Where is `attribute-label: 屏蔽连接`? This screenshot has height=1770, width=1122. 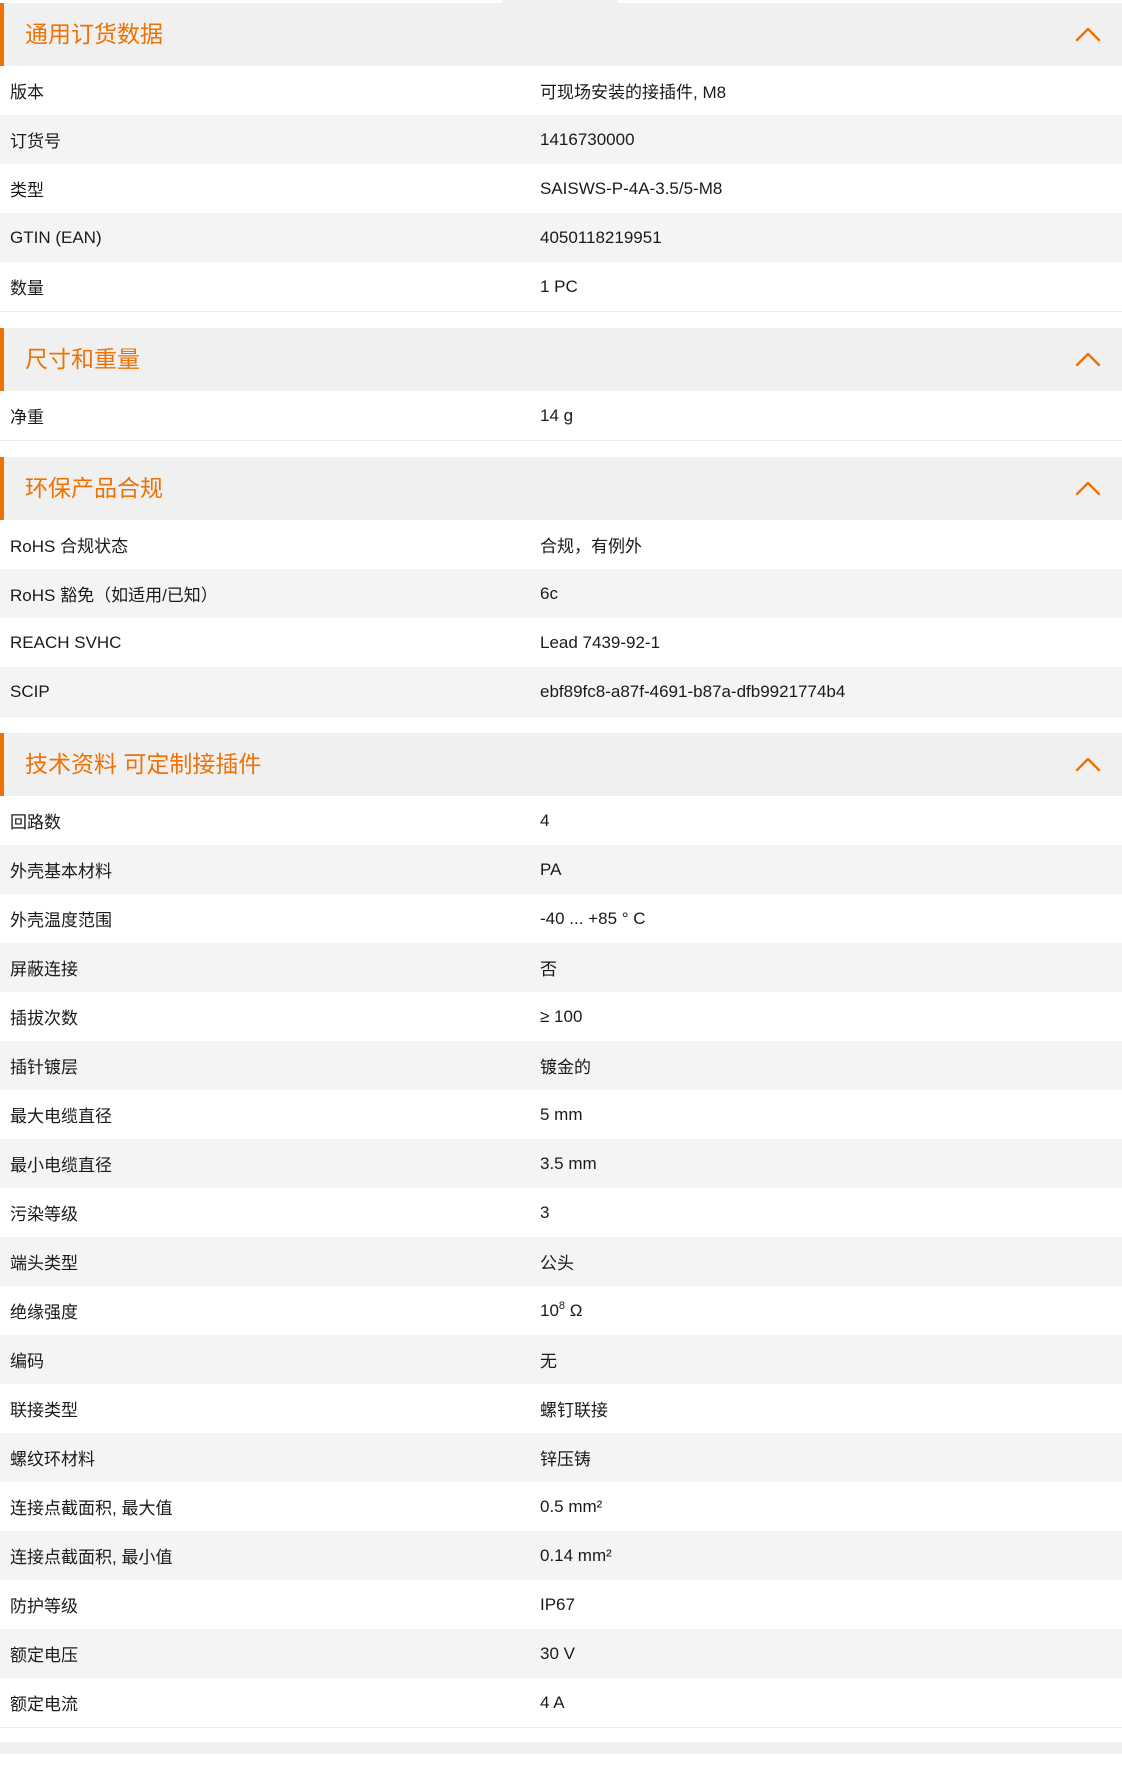 attribute-label: 屏蔽连接 is located at coordinates (44, 969).